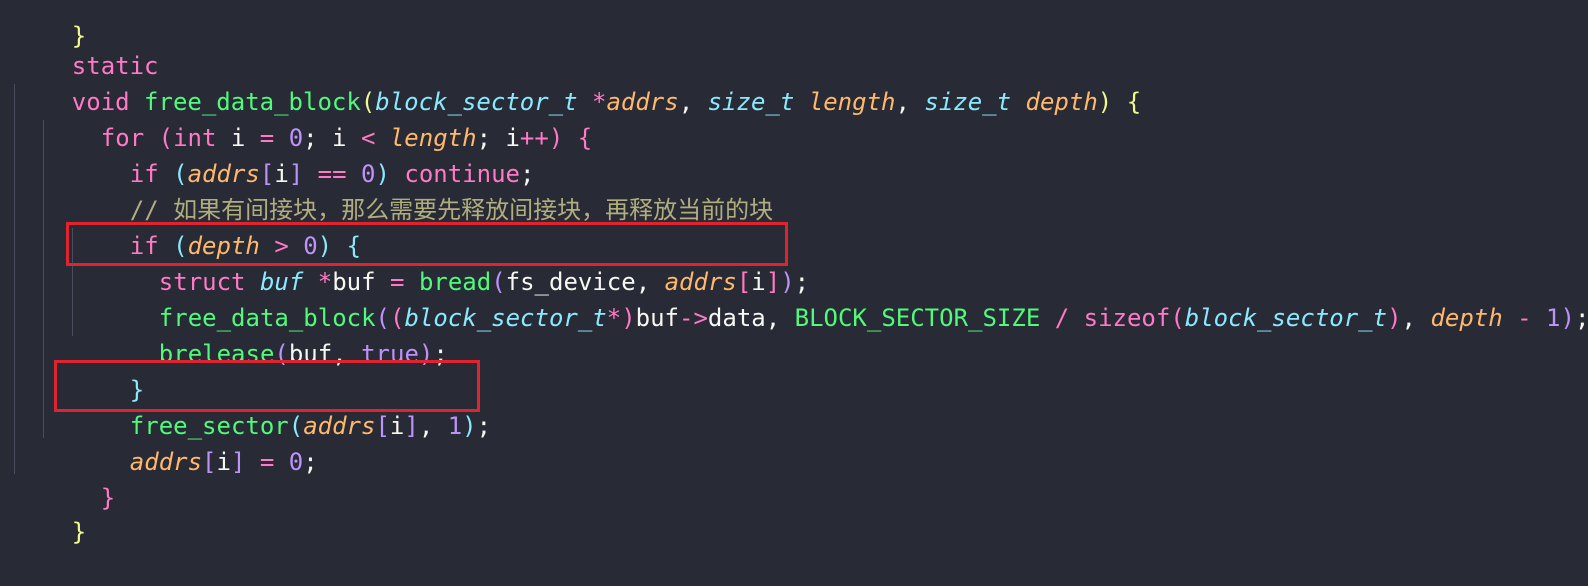  What do you see at coordinates (332, 174) in the screenshot?
I see `code-line: if (addrs[i] == 0) continue;` at bounding box center [332, 174].